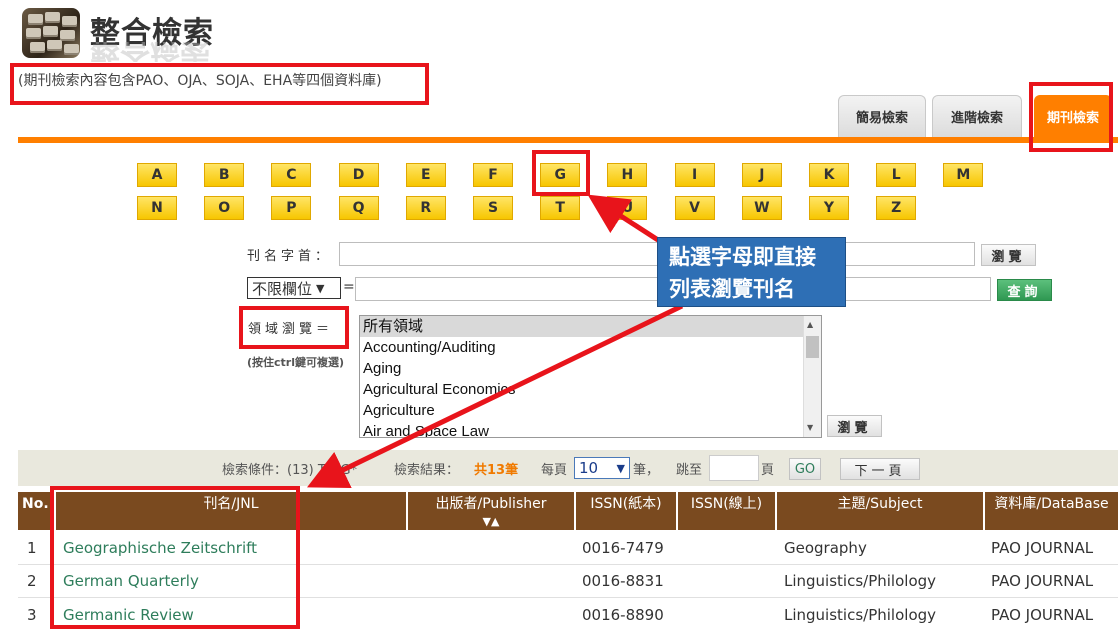 The image size is (1118, 631). I want to click on arrow-to-letter, so click(623, 218).